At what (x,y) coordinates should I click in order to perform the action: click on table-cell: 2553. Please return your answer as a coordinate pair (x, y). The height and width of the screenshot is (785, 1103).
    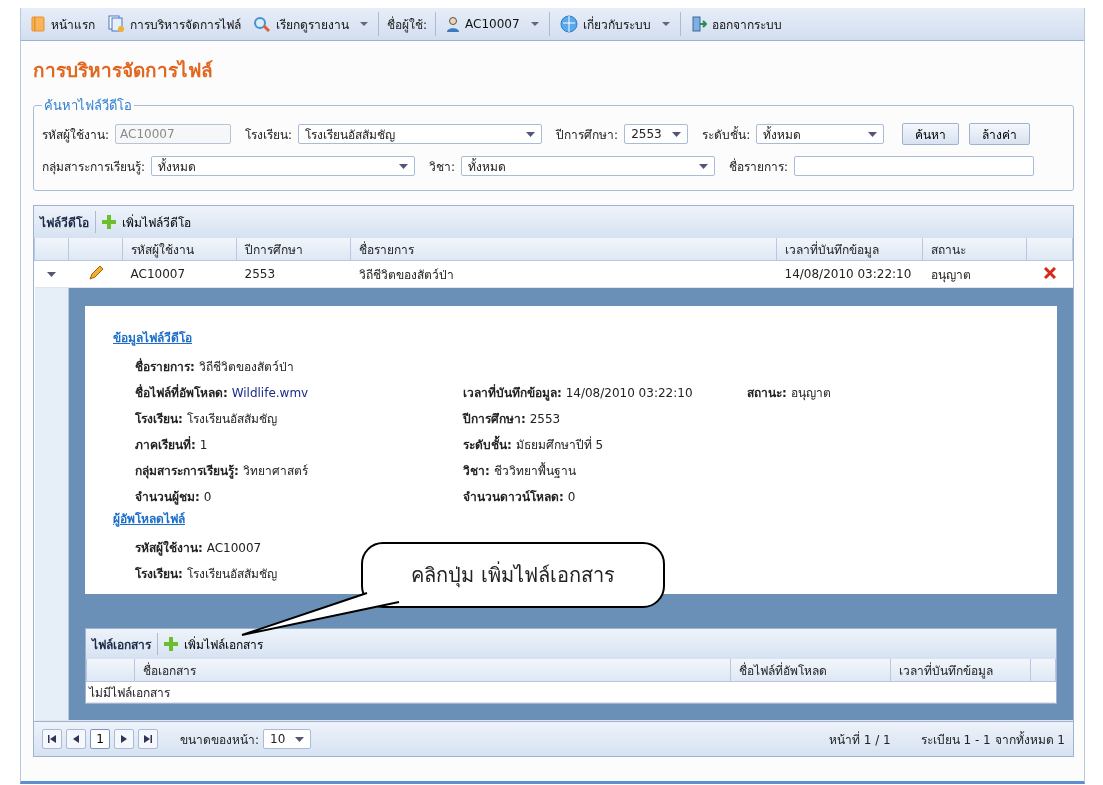
    Looking at the image, I should click on (293, 274).